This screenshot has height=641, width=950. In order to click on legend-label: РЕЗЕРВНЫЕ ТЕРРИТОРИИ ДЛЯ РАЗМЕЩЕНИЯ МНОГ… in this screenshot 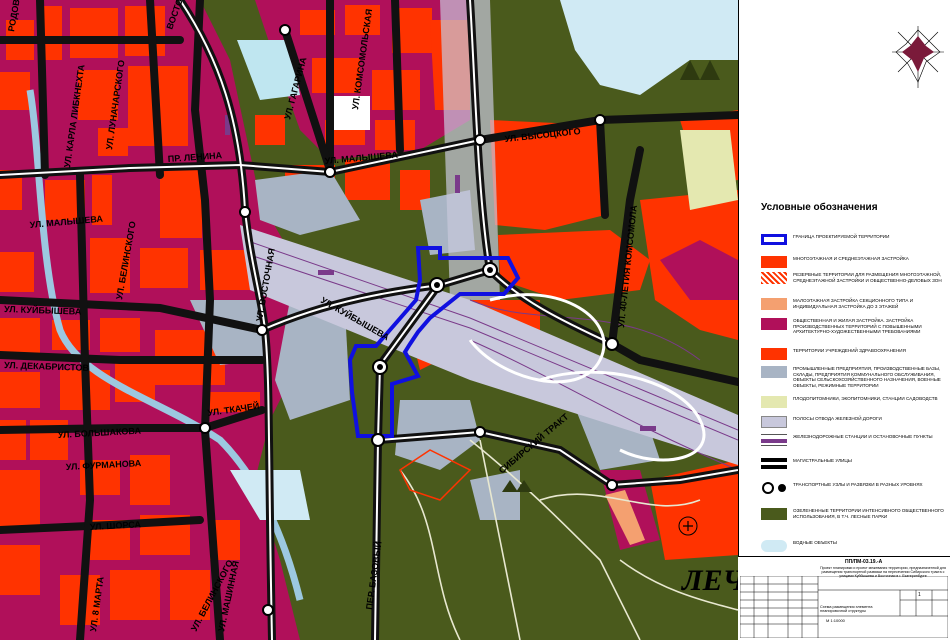, I will do `click(867, 277)`.